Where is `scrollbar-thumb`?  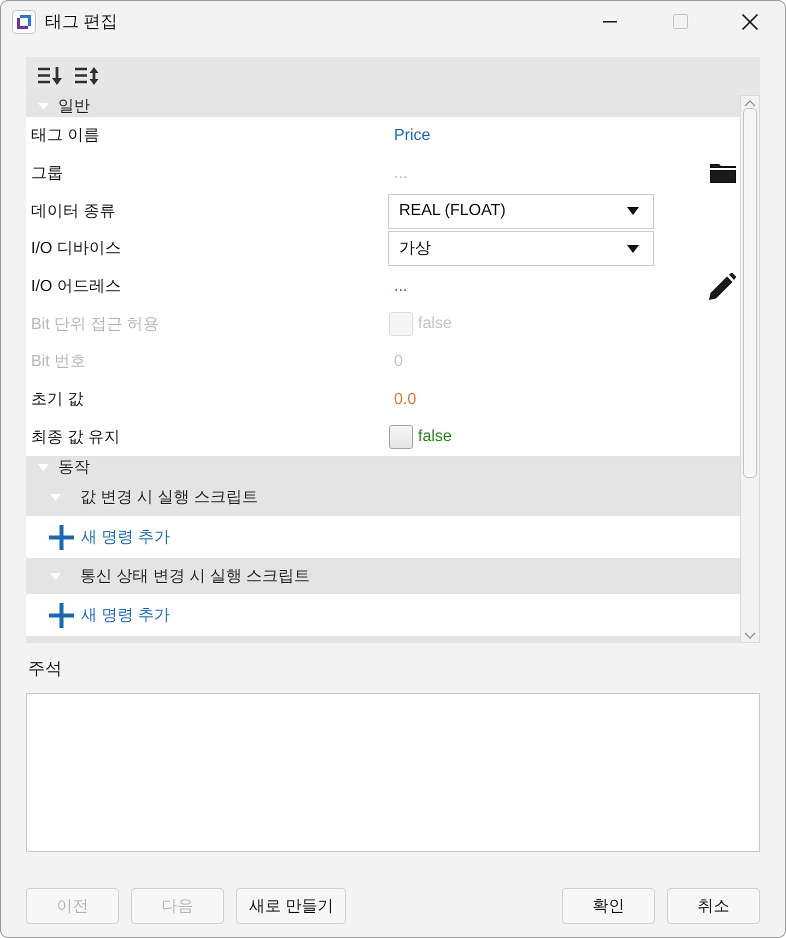 scrollbar-thumb is located at coordinates (750, 293).